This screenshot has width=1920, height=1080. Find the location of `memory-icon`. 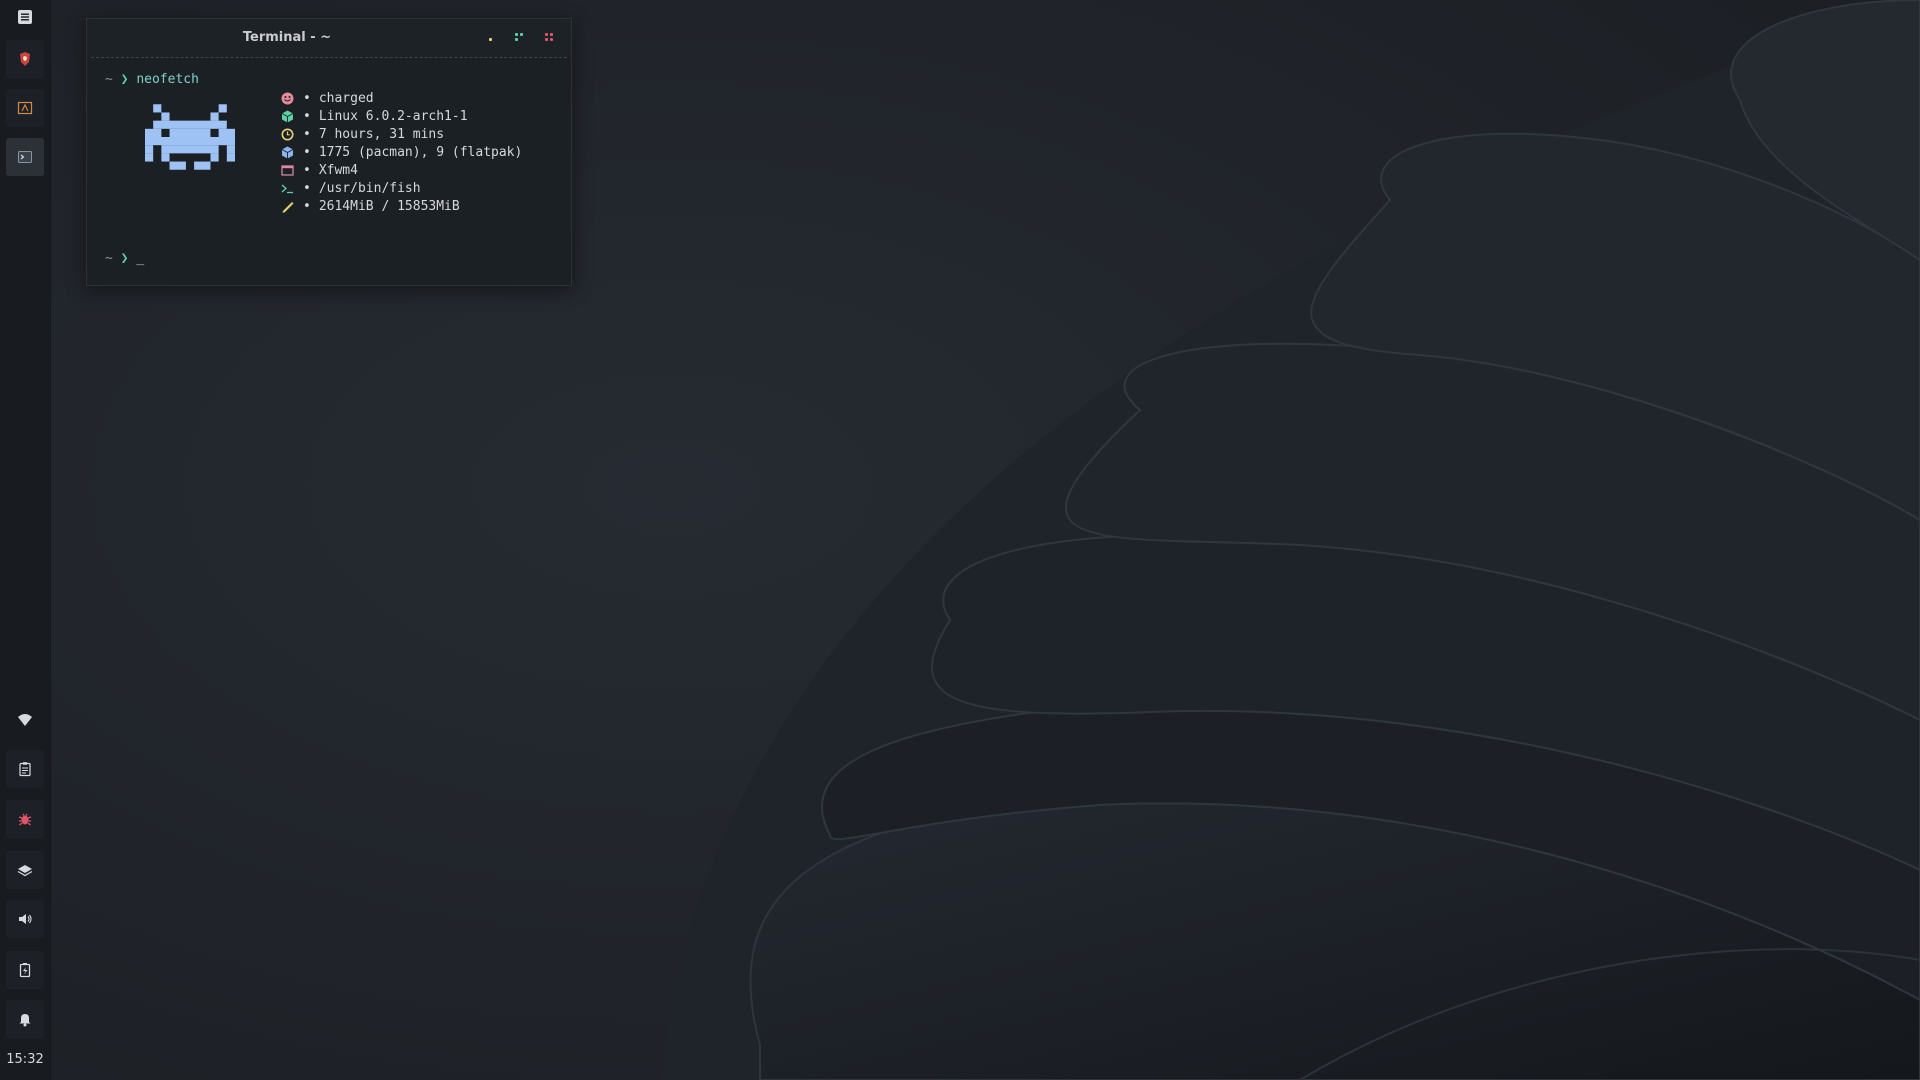

memory-icon is located at coordinates (287, 206).